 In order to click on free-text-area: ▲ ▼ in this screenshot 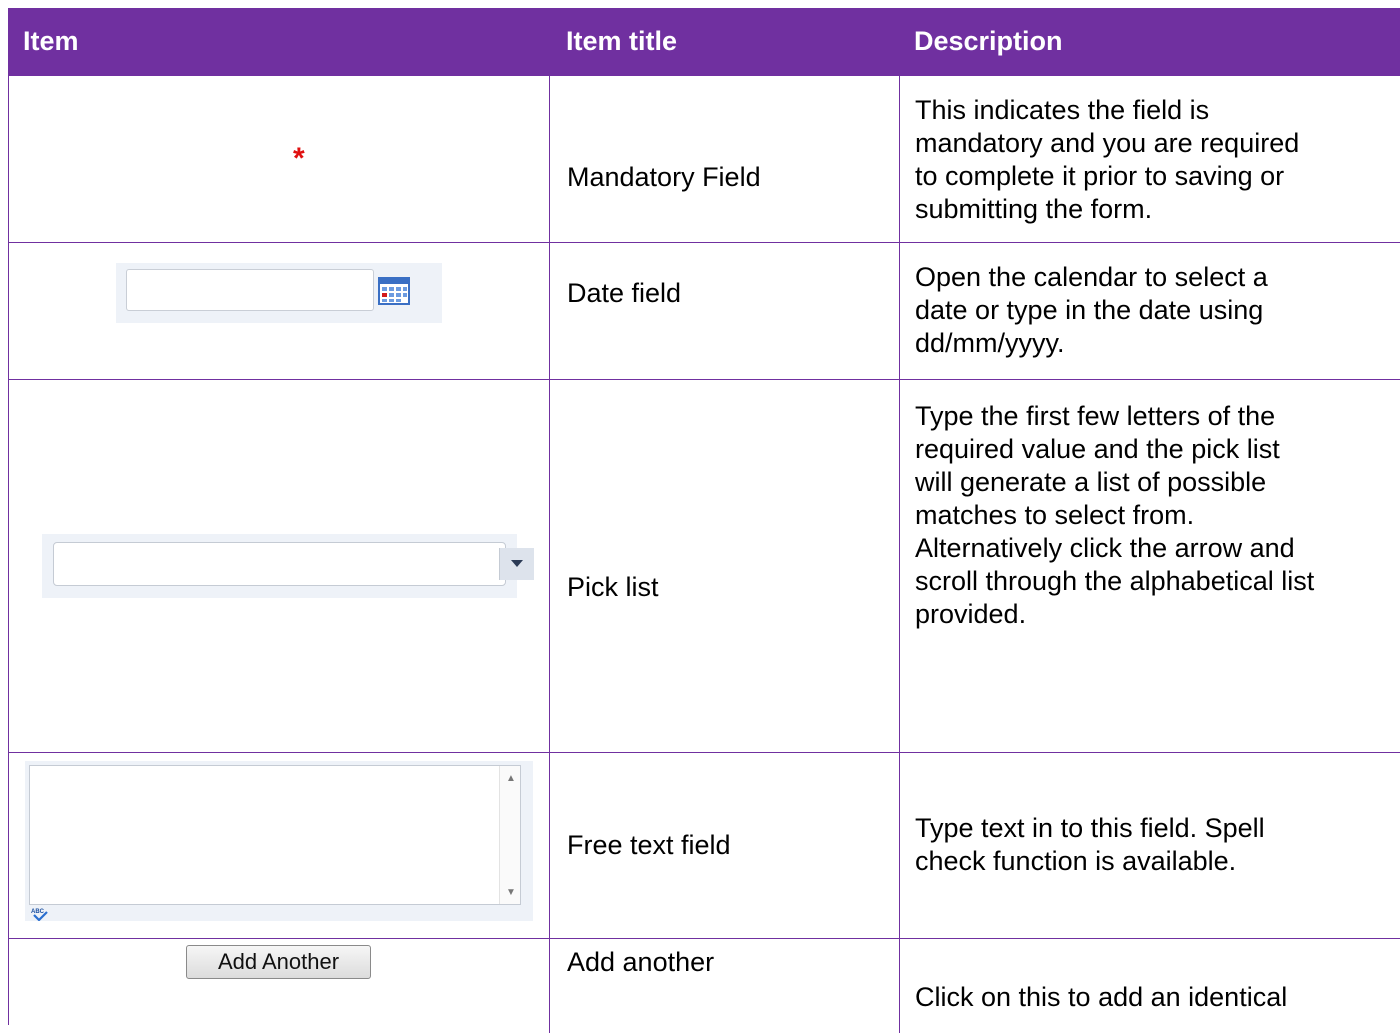, I will do `click(275, 835)`.